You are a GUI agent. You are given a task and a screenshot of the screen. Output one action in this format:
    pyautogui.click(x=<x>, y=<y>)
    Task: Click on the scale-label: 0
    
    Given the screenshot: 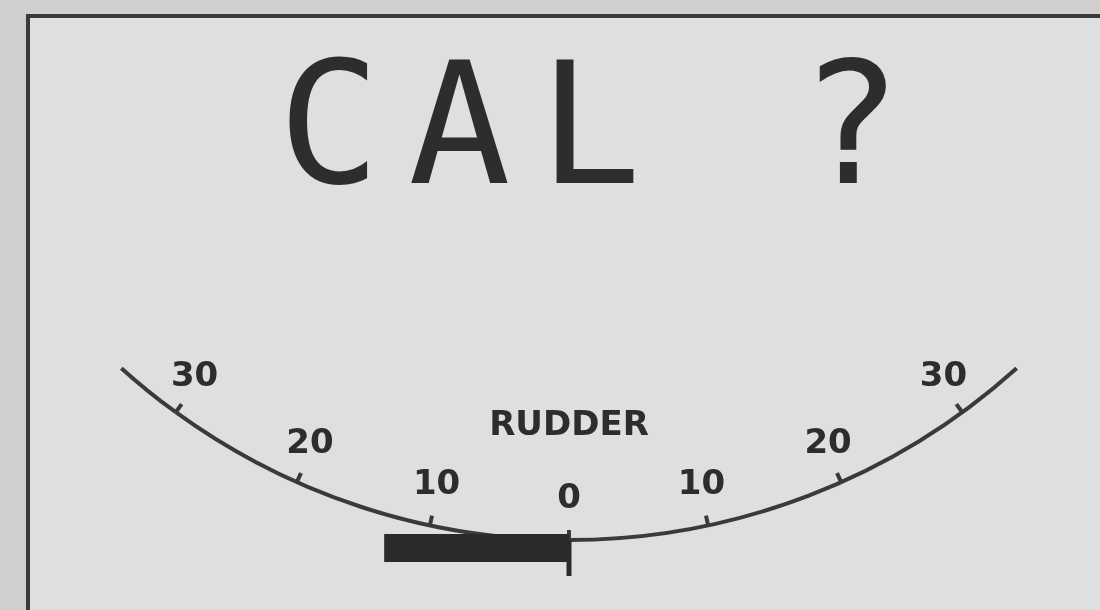 What is the action you would take?
    pyautogui.click(x=569, y=496)
    